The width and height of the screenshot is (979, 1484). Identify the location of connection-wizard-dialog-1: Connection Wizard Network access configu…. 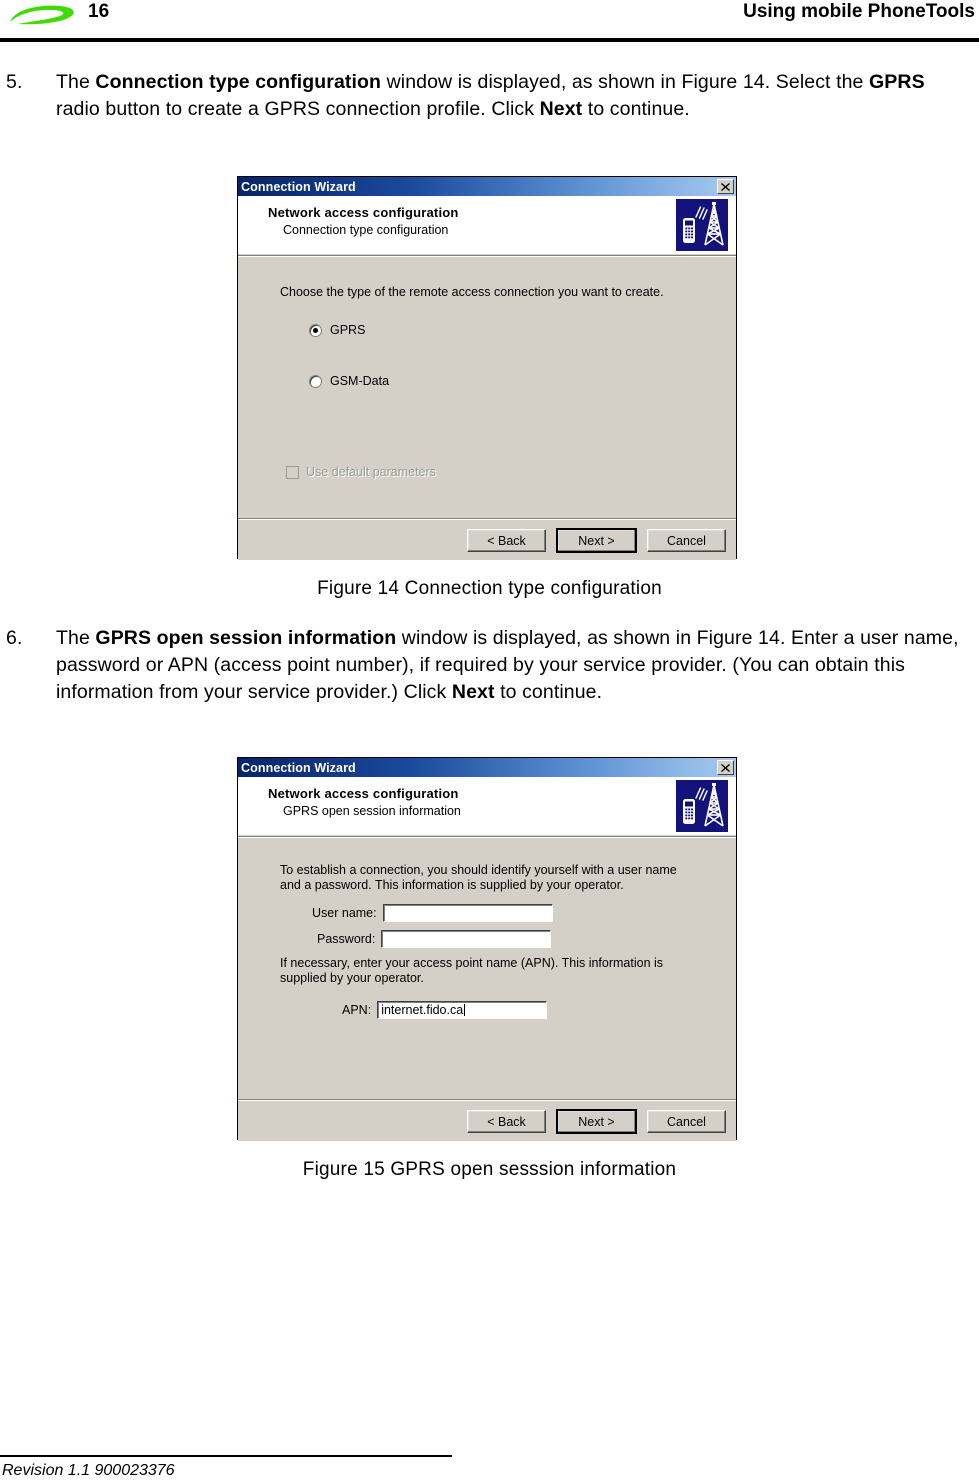
(487, 368).